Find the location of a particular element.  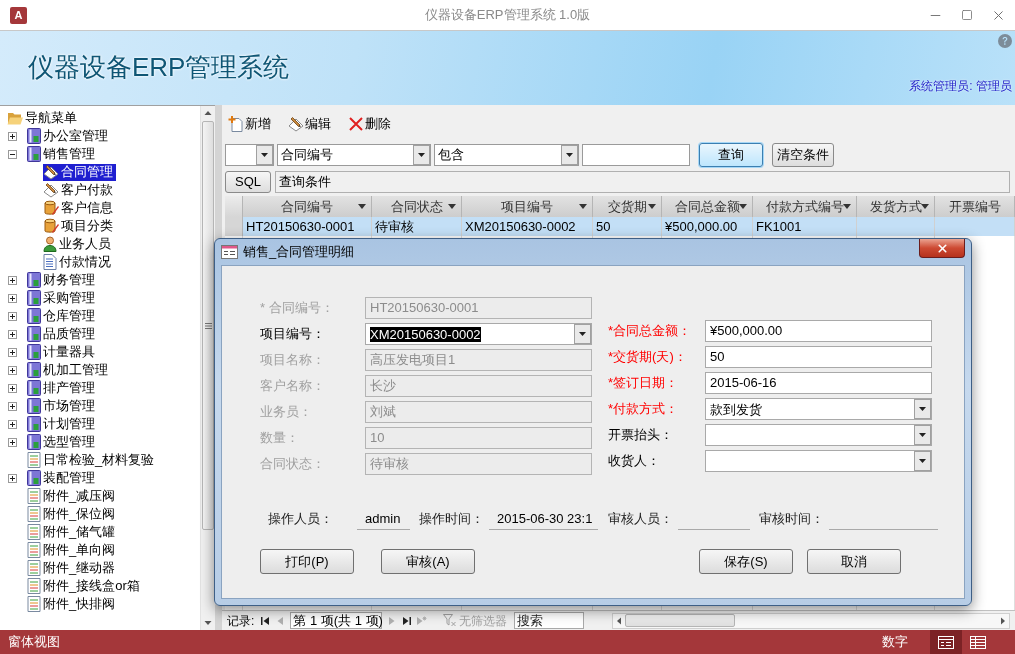

tree-item: 附件_快排阀 is located at coordinates (73, 604).